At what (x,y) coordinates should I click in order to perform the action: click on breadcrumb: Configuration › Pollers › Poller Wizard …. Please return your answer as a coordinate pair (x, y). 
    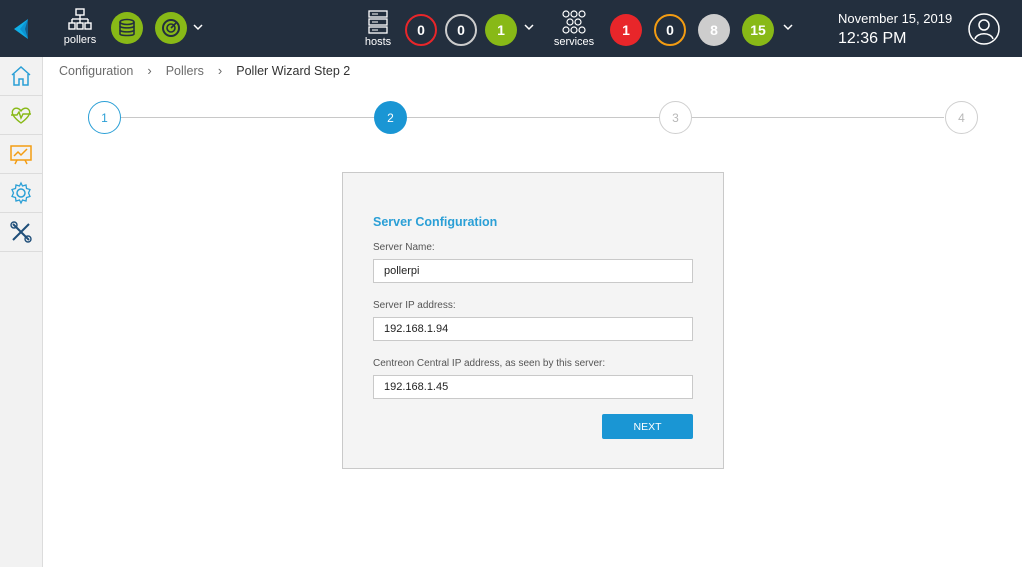
    Looking at the image, I should click on (204, 70).